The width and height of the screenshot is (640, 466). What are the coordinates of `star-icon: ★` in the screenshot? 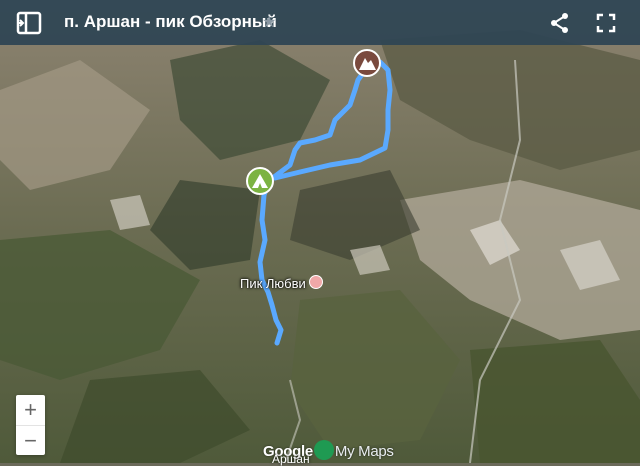 It's located at (269, 22).